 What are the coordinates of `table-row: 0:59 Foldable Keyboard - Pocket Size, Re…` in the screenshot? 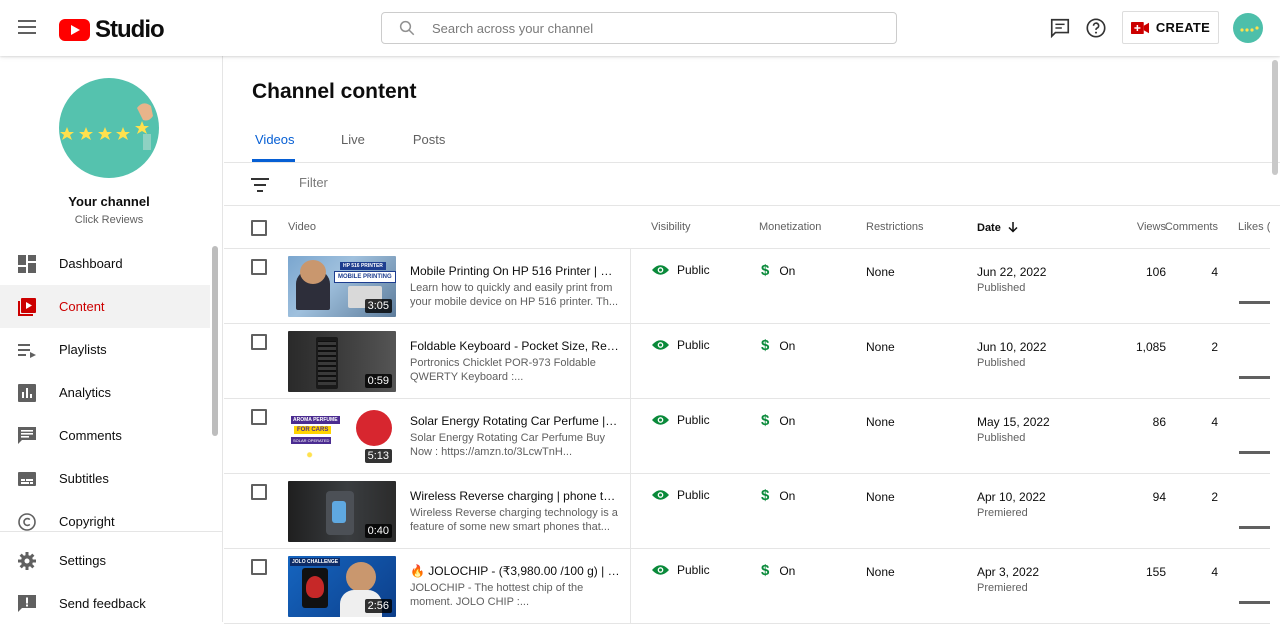 It's located at (747, 361).